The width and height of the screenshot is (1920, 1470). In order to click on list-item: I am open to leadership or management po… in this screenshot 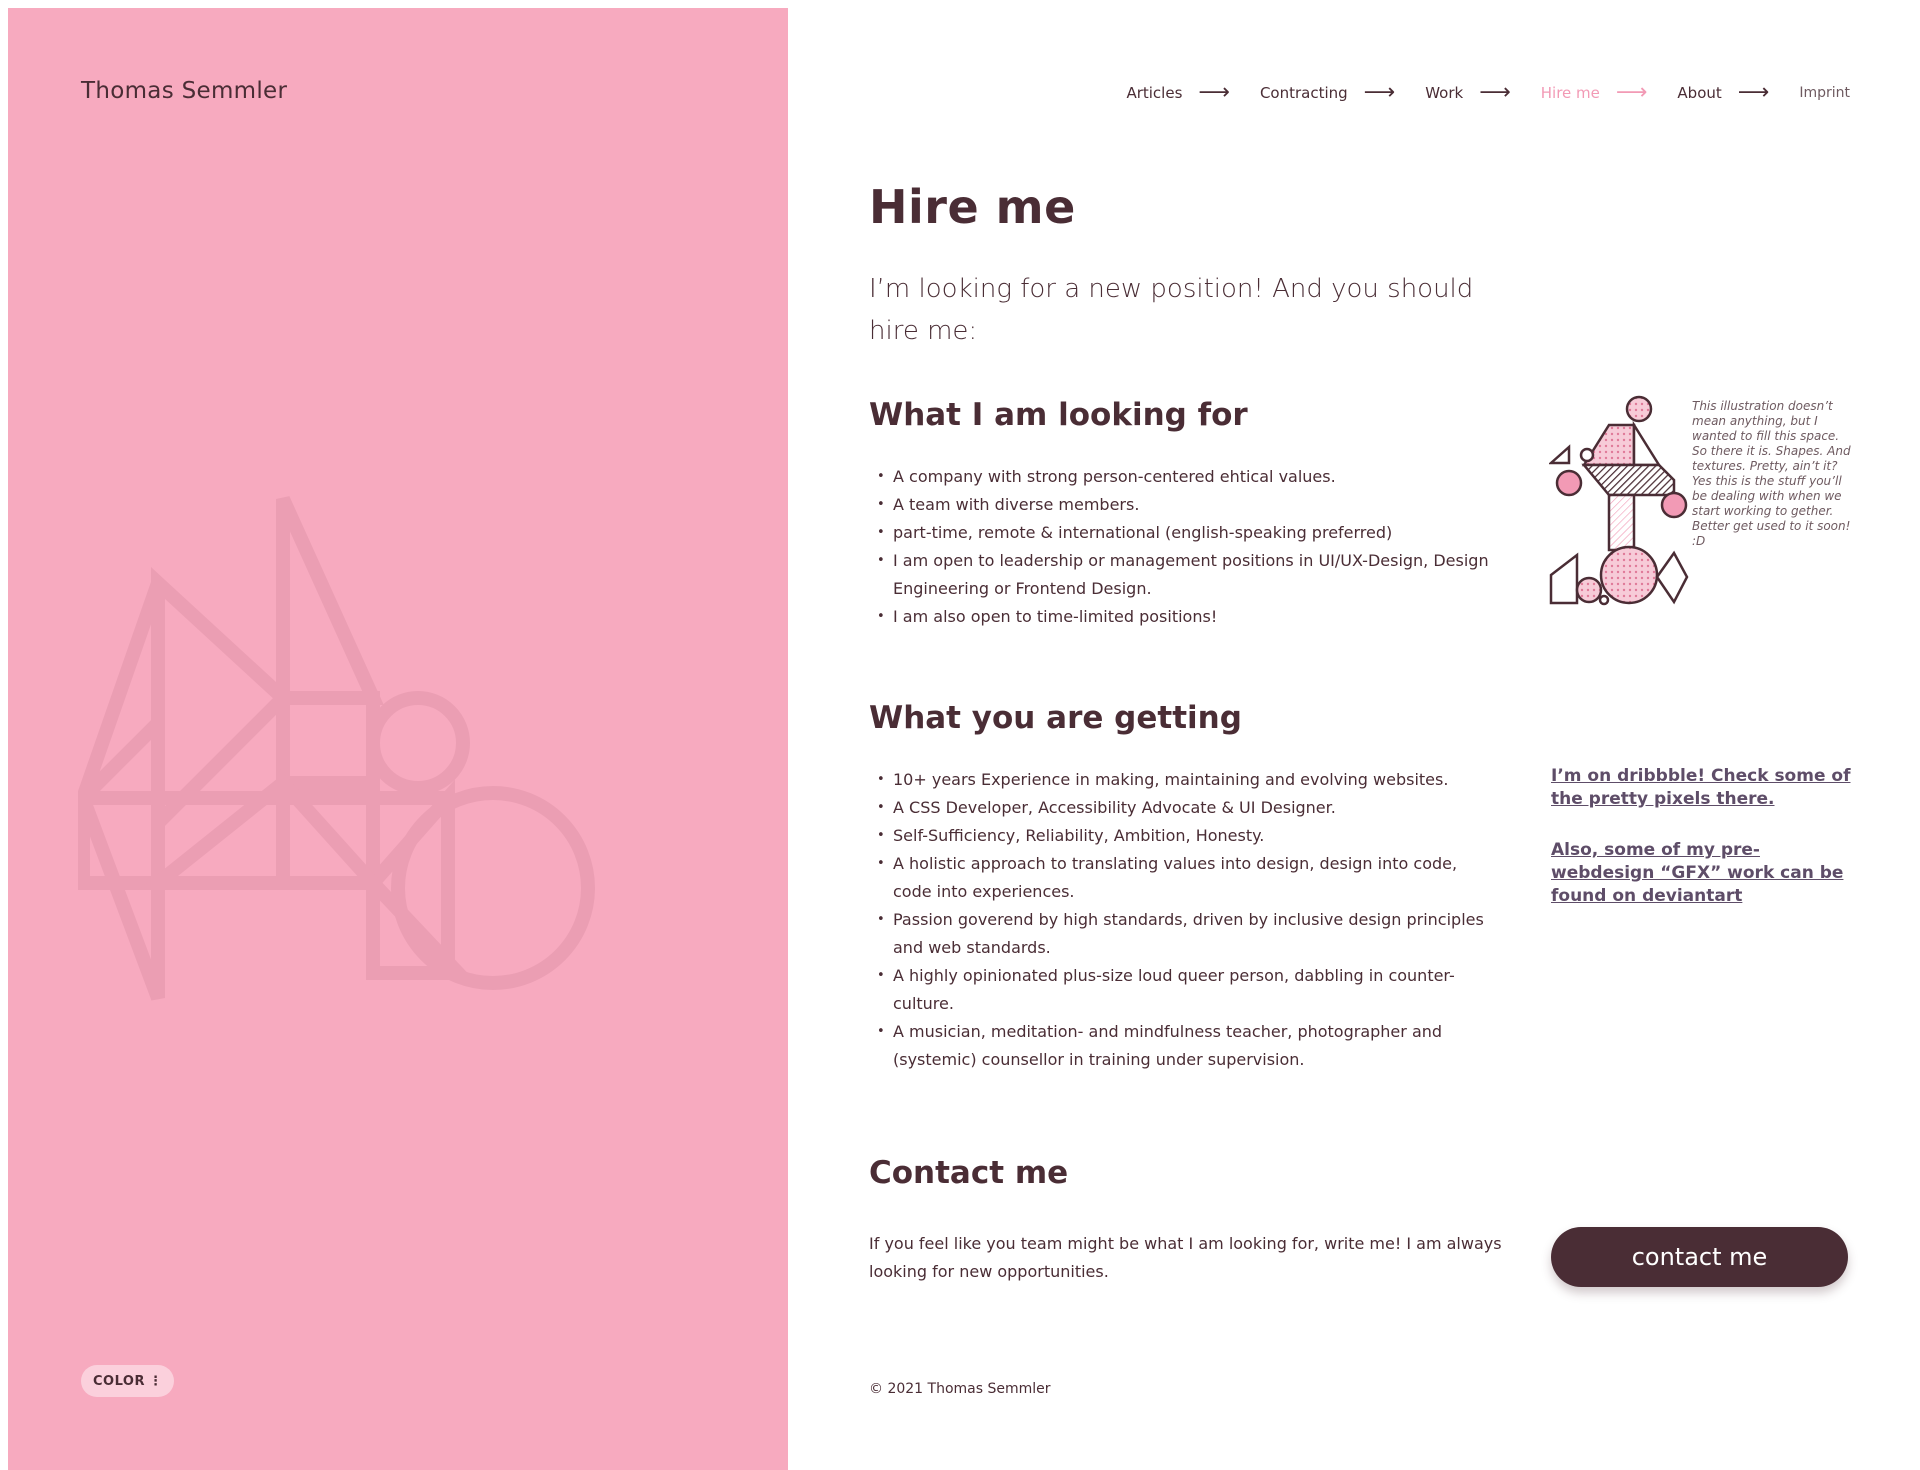, I will do `click(1179, 575)`.